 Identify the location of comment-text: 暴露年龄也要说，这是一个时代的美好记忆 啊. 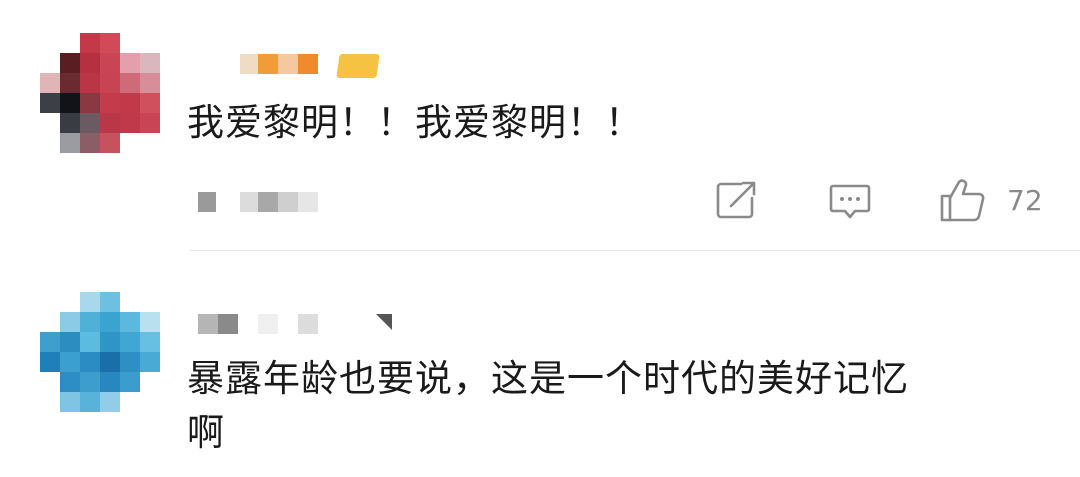
(548, 405).